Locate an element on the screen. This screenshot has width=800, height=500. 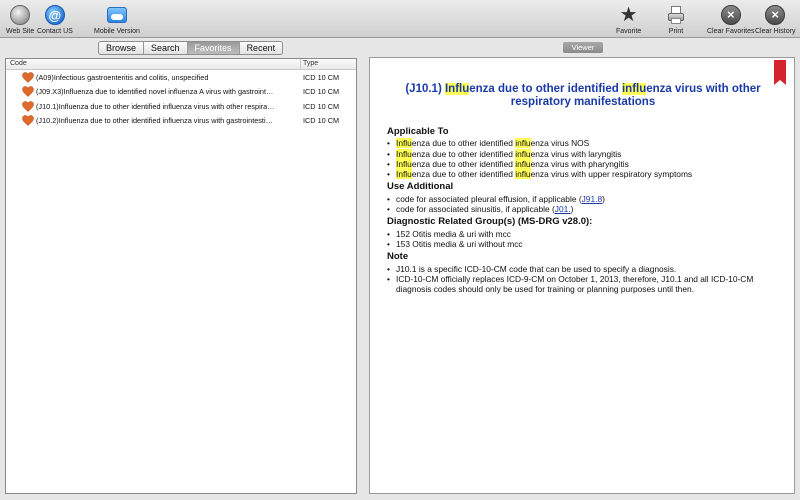
contact-us-button: @ Contact US is located at coordinates (55, 19).